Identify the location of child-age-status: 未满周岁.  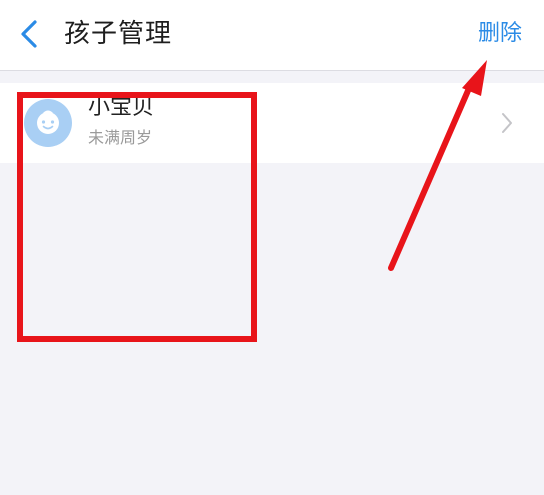
(120, 137).